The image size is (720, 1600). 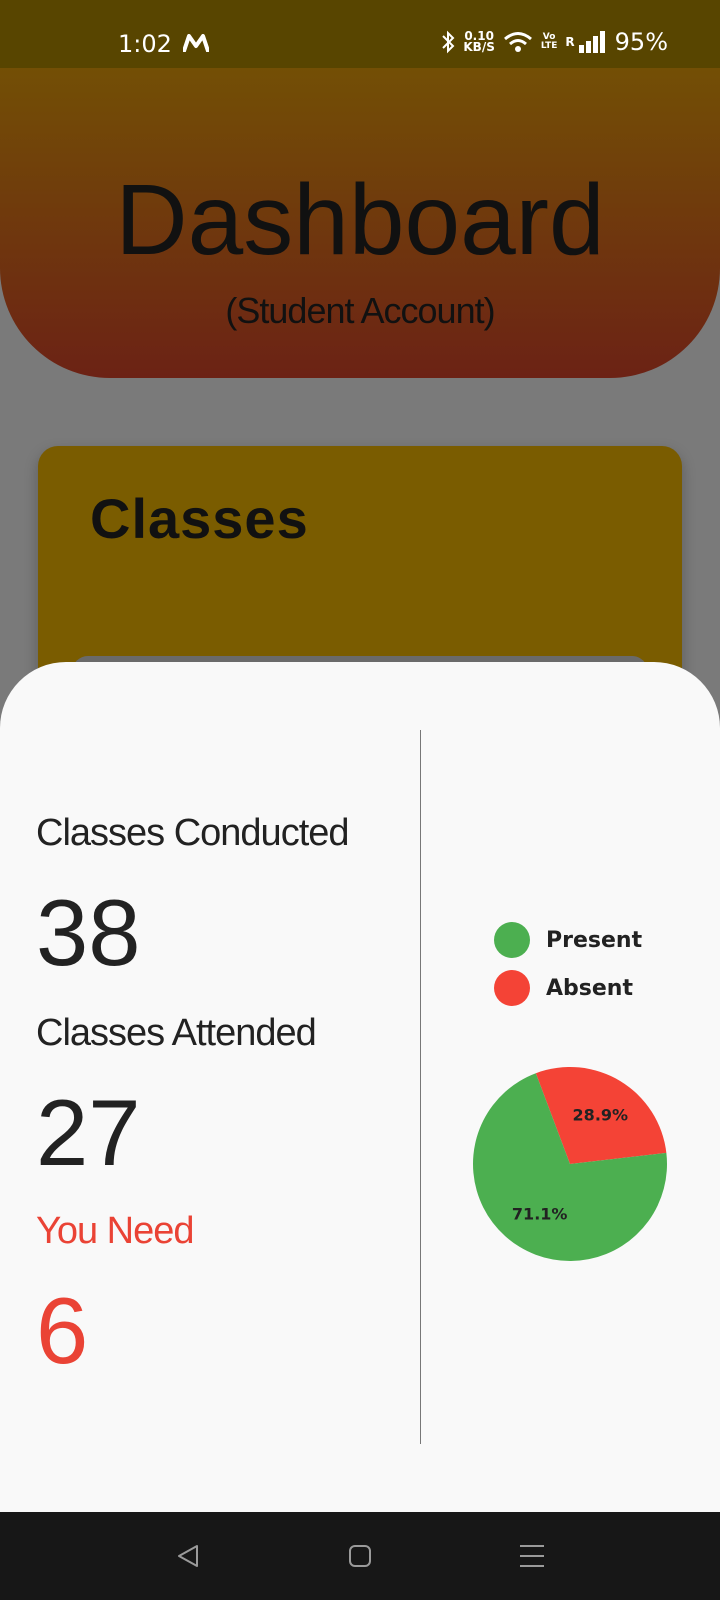 What do you see at coordinates (199, 518) in the screenshot?
I see `classes-card-title: Classes` at bounding box center [199, 518].